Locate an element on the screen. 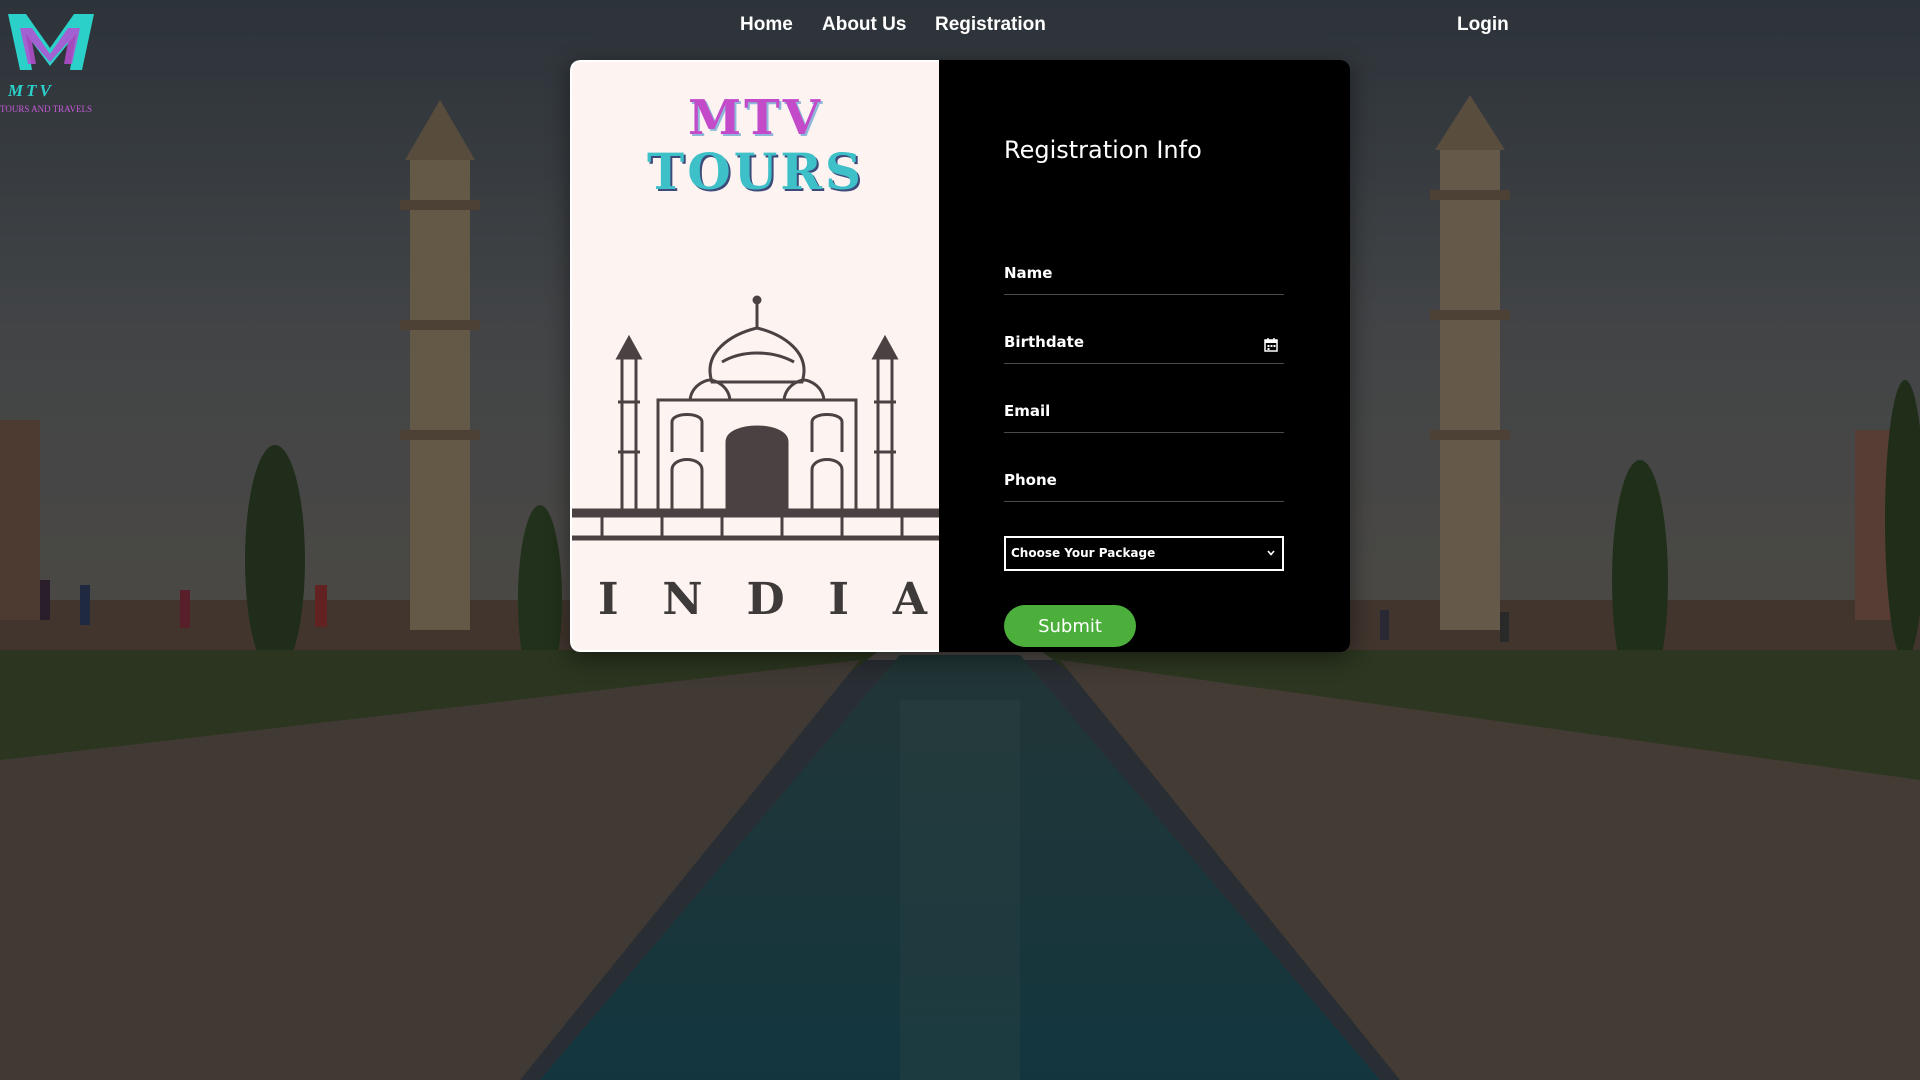  phone-input is located at coordinates (1144, 481).